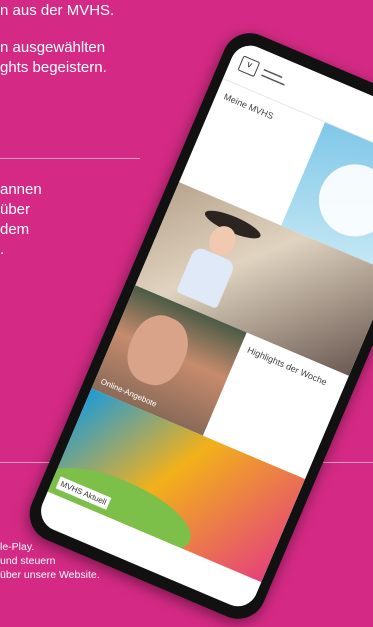  I want to click on logo-wordmark: ▬▬▬▬ ▬▬▬▬▬, so click(273, 77).